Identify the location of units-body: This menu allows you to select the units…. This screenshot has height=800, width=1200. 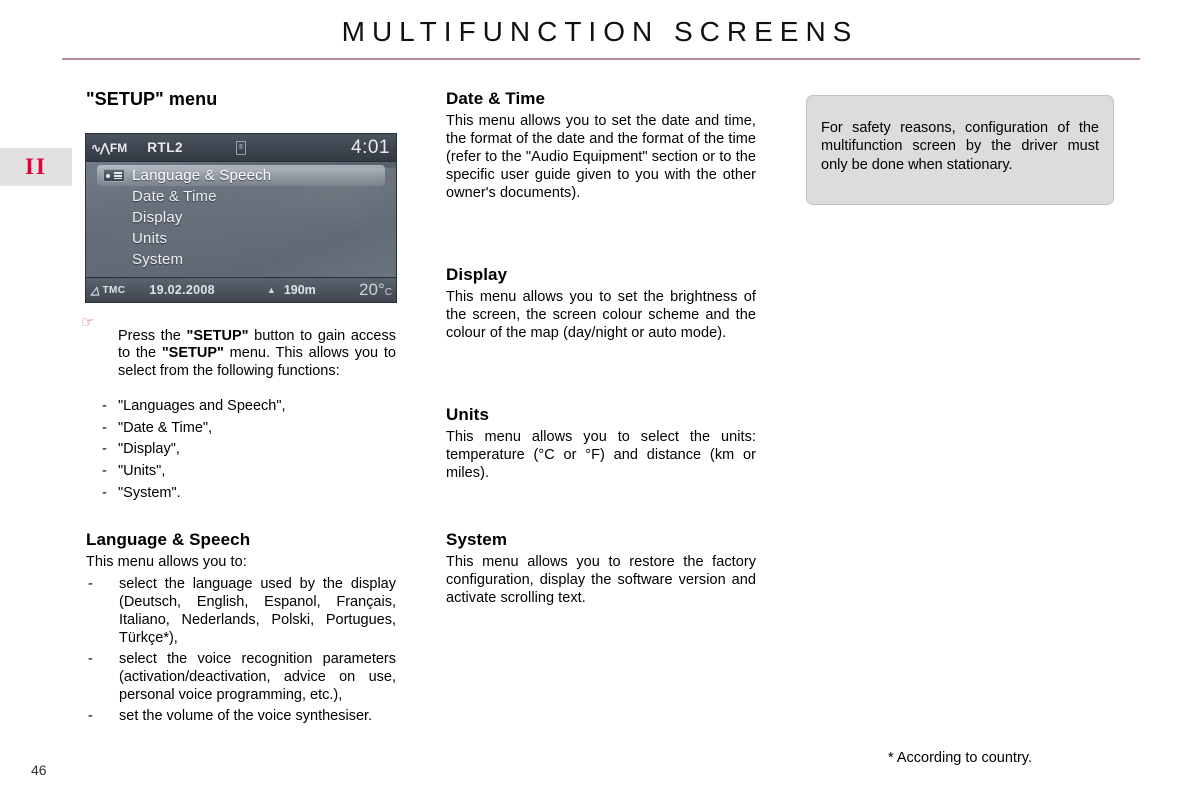
(601, 455).